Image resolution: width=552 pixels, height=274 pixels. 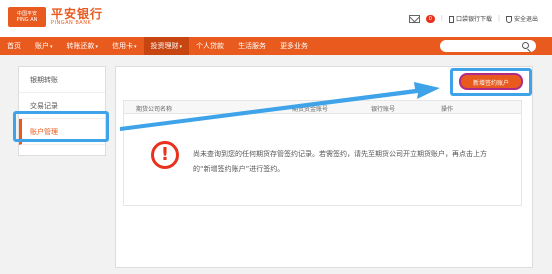 What do you see at coordinates (491, 82) in the screenshot?
I see `highlight-box-button` at bounding box center [491, 82].